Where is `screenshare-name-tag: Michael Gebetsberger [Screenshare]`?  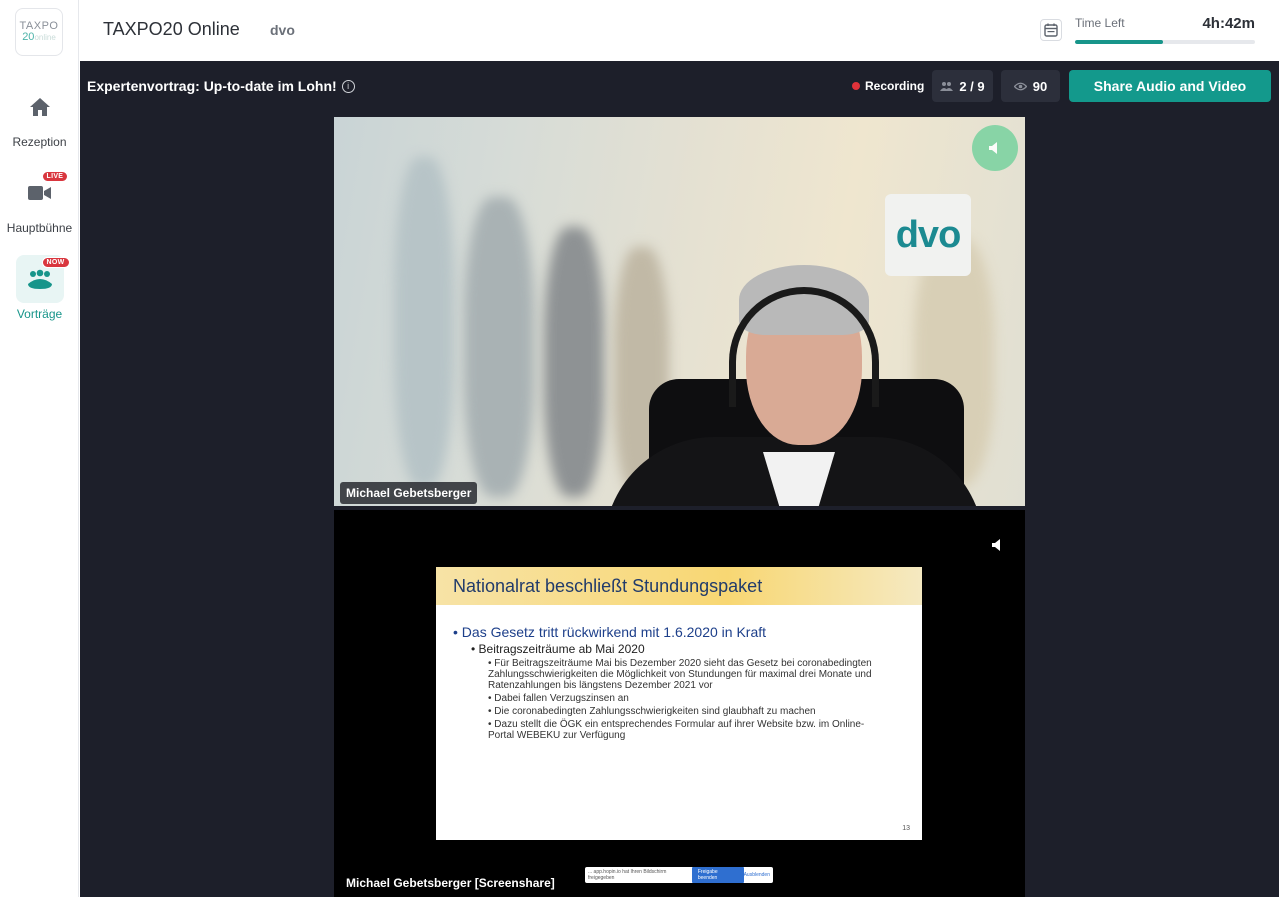
screenshare-name-tag: Michael Gebetsberger [Screenshare] is located at coordinates (450, 883).